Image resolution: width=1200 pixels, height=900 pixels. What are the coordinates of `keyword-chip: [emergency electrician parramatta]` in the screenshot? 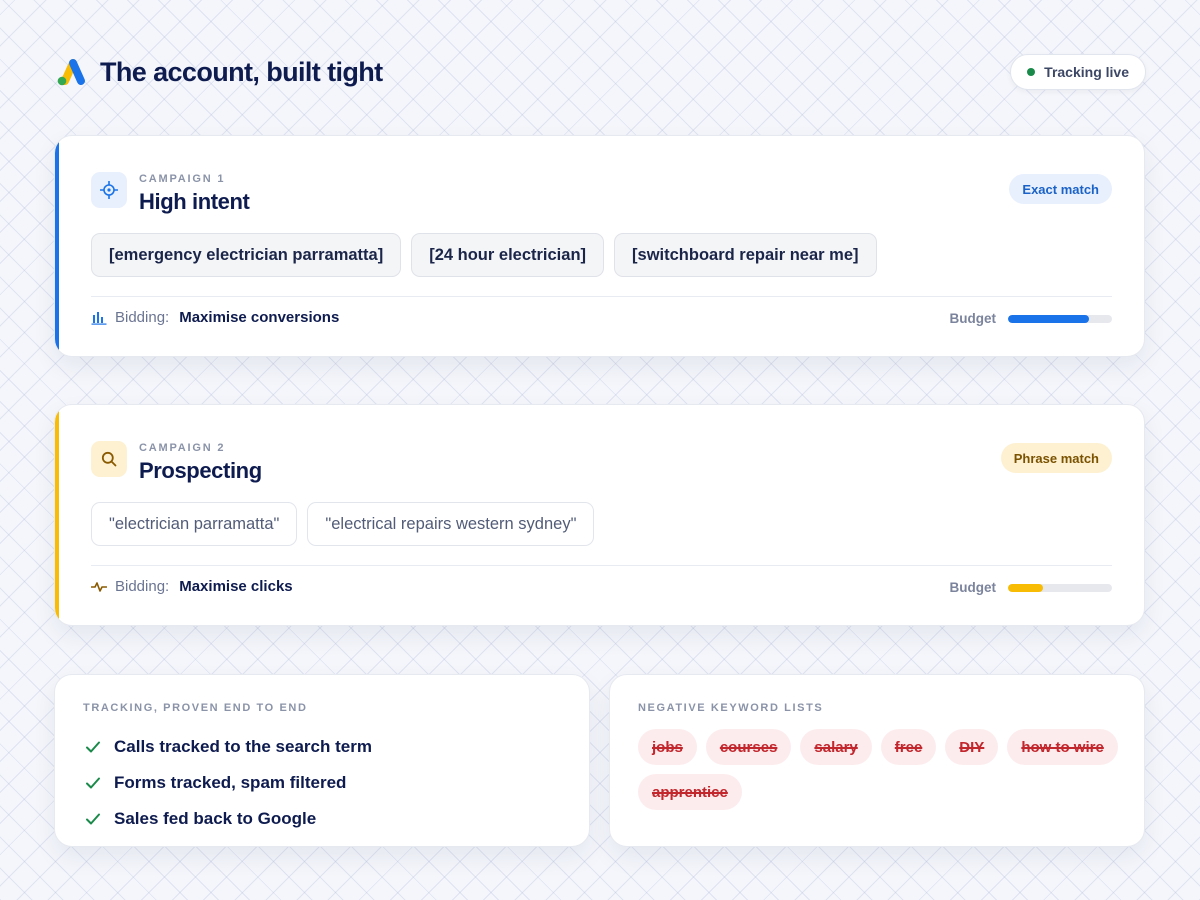 It's located at (246, 255).